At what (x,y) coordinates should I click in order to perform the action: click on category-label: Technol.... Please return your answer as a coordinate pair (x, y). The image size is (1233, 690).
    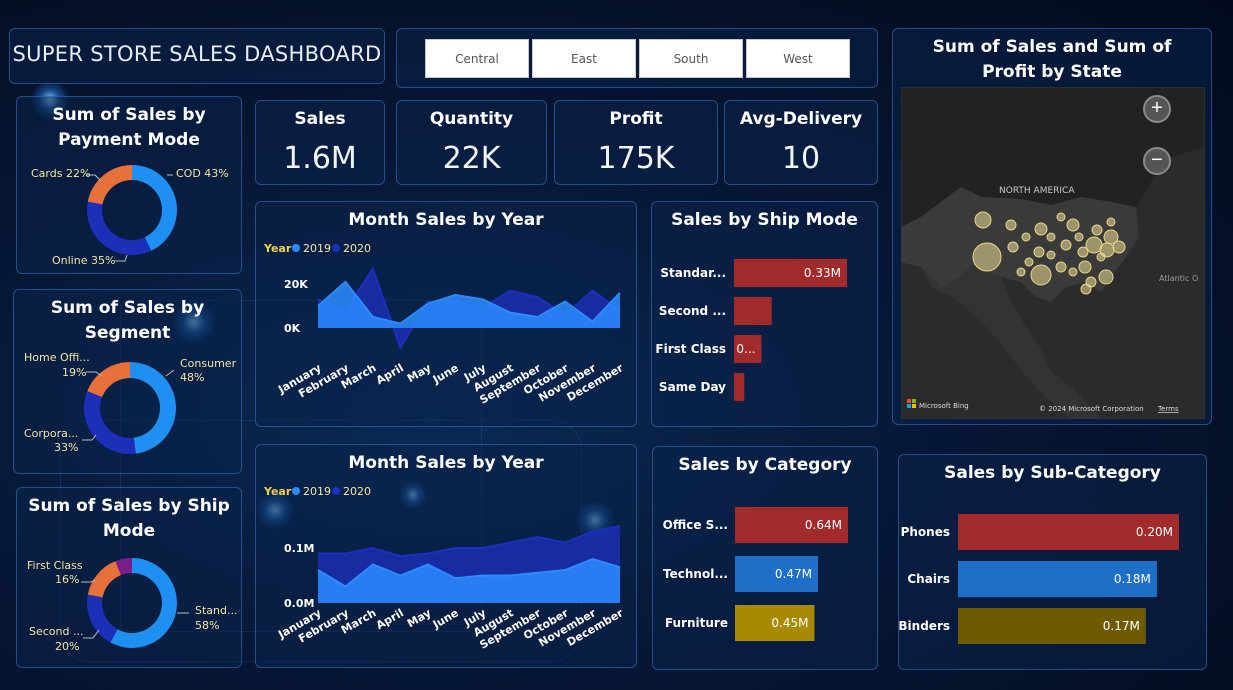
    Looking at the image, I should click on (695, 574).